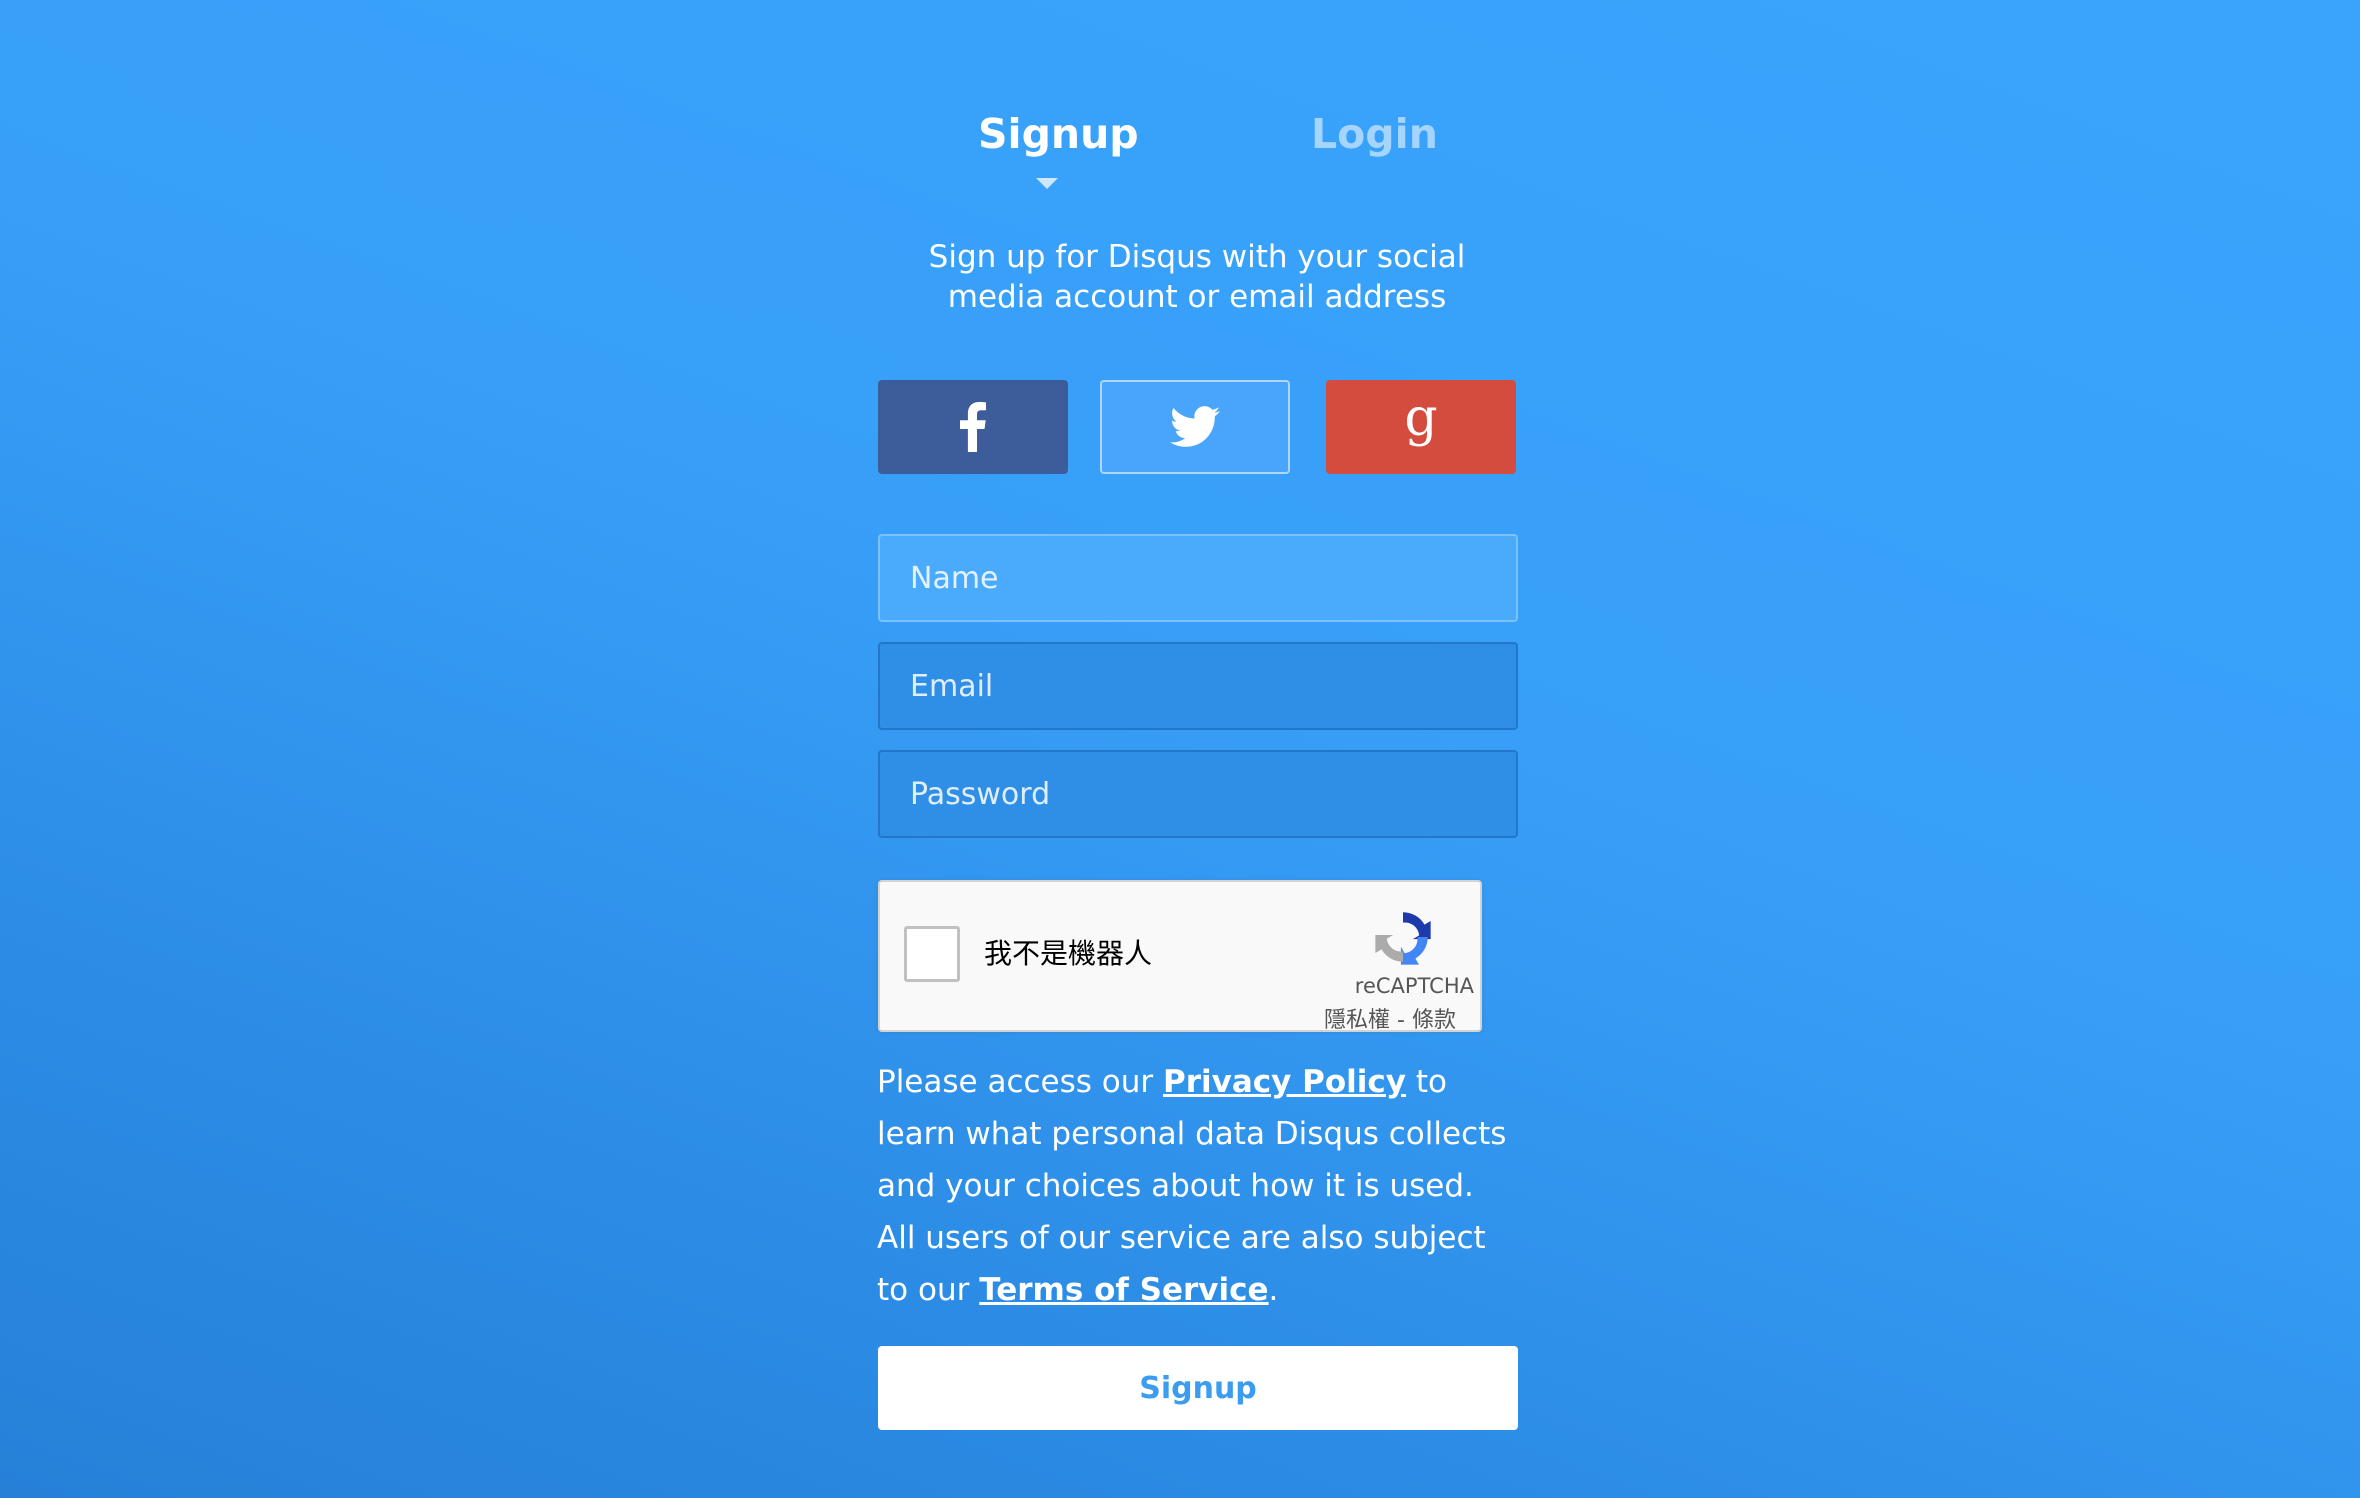 Image resolution: width=2360 pixels, height=1498 pixels. What do you see at coordinates (1403, 938) in the screenshot?
I see `recaptcha-logo-icon` at bounding box center [1403, 938].